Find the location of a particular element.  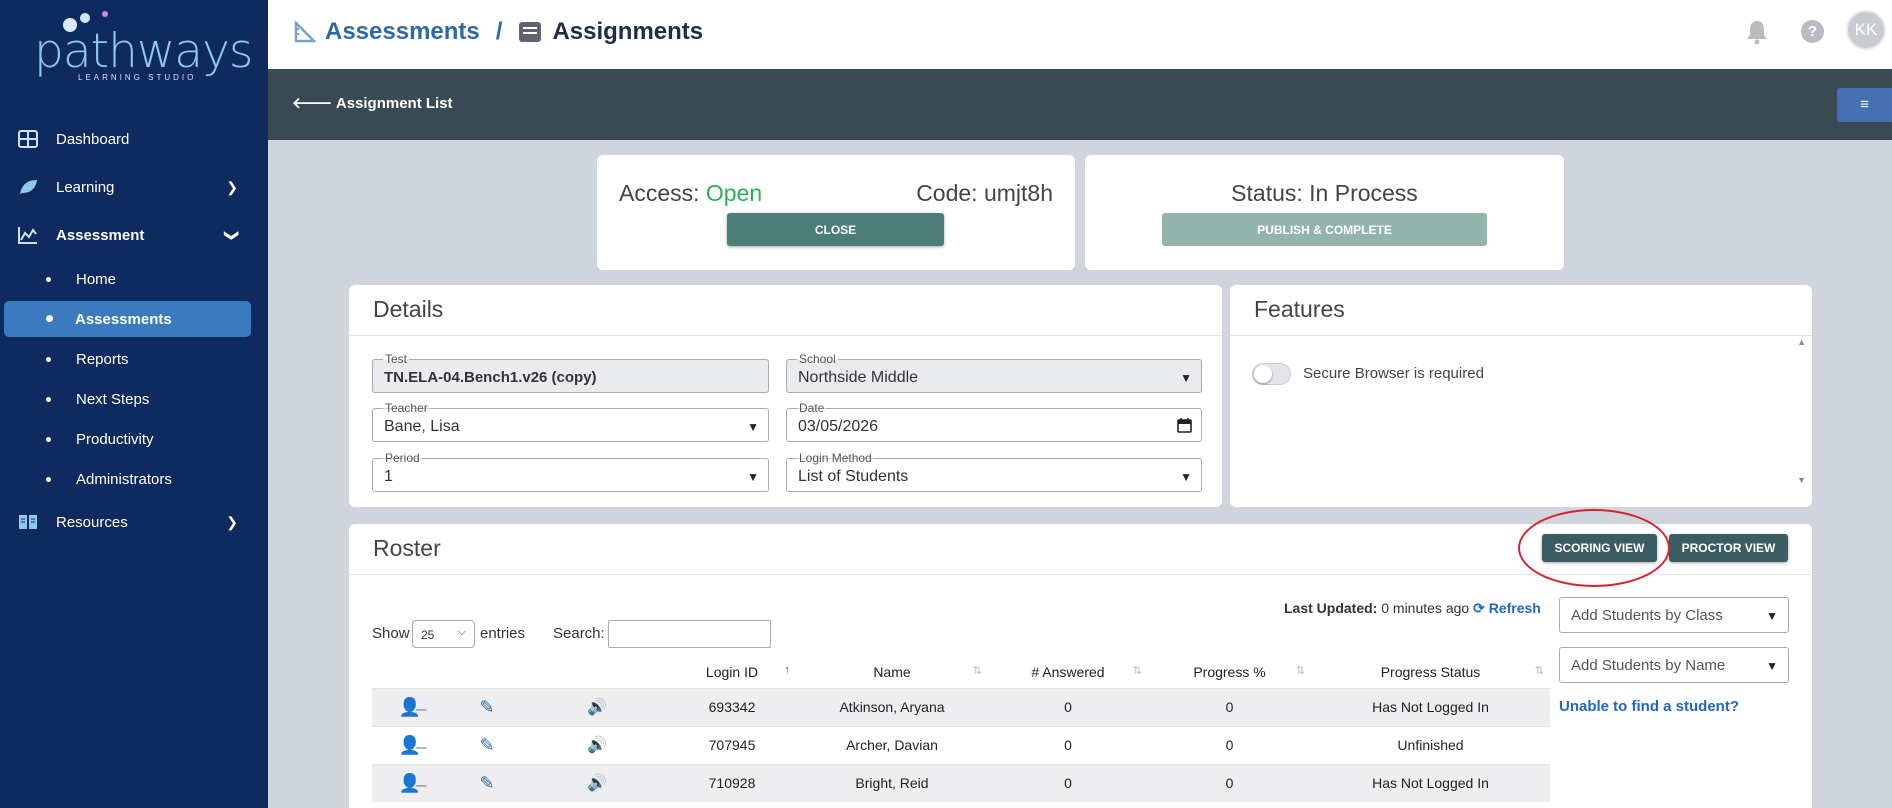

nav-assessment: Assessment ❯ is located at coordinates (134, 235).